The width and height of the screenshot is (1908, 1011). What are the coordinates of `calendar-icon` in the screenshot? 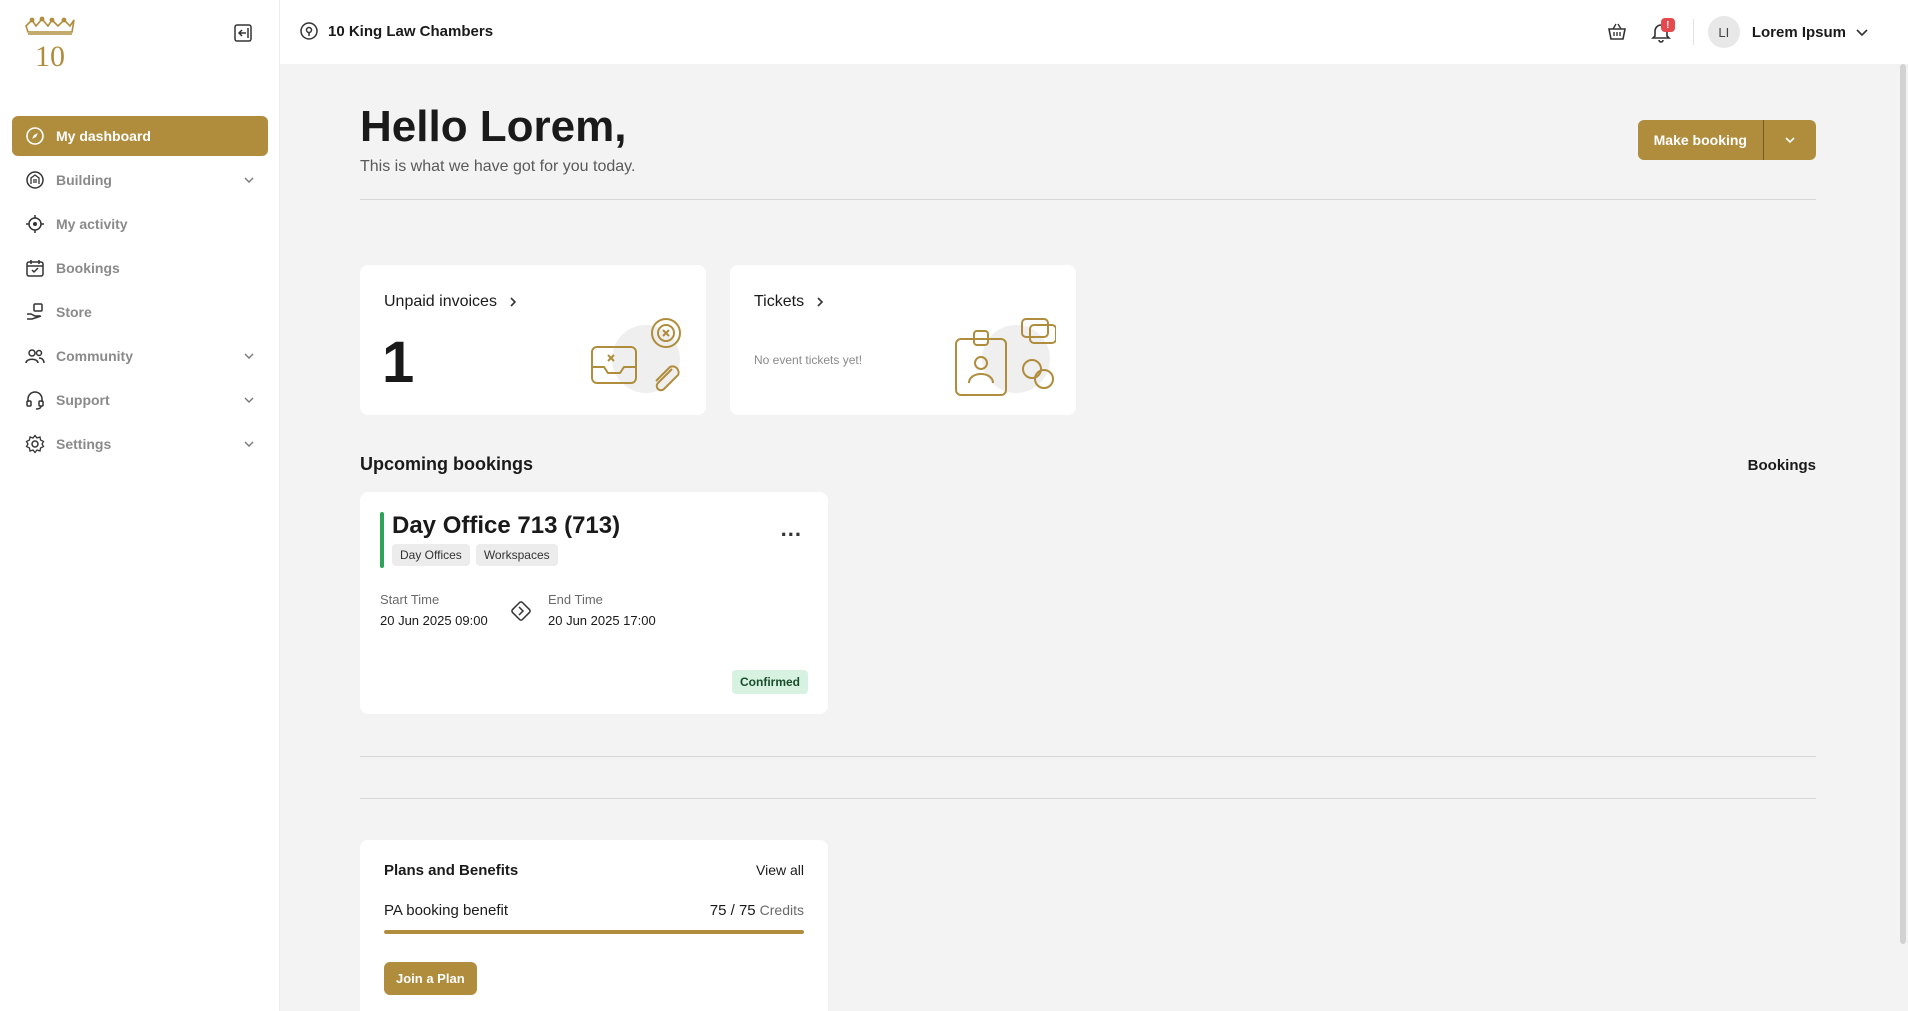 It's located at (35, 268).